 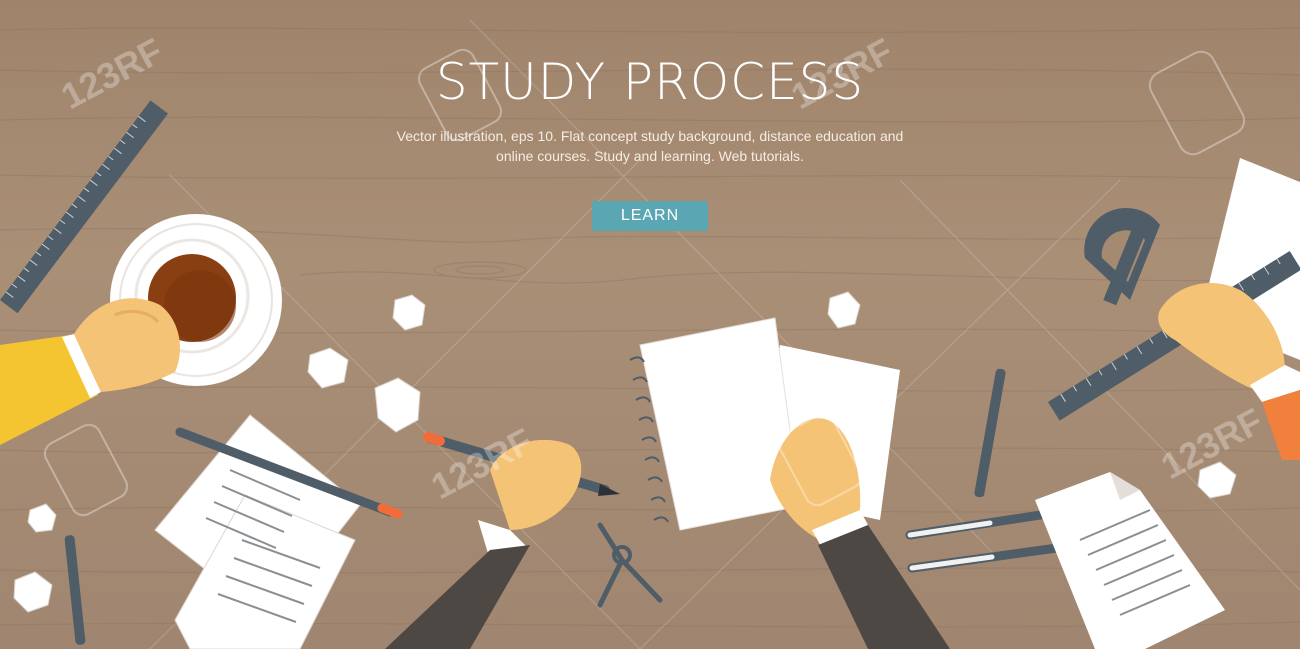 What do you see at coordinates (650, 216) in the screenshot?
I see `learn-button: LEARN` at bounding box center [650, 216].